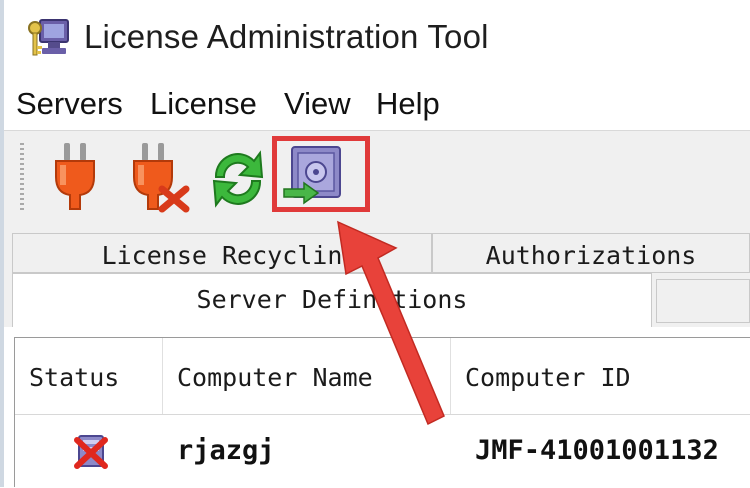 Image resolution: width=750 pixels, height=488 pixels. What do you see at coordinates (332, 300) in the screenshot?
I see `tab-server-definitions: Server Definitions` at bounding box center [332, 300].